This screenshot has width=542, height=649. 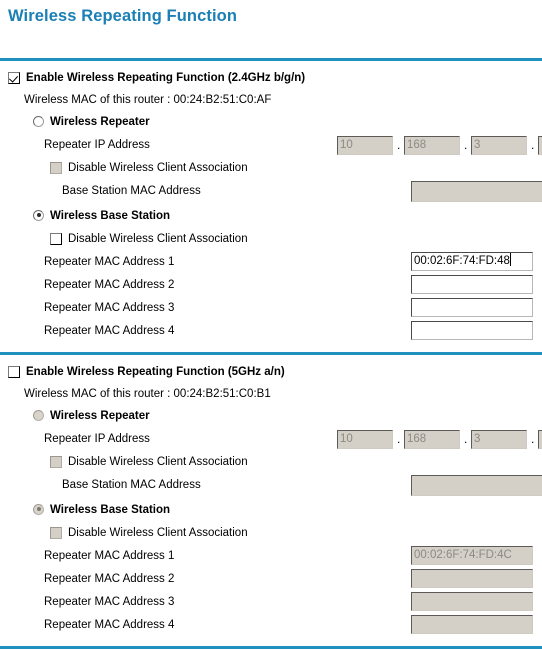 I want to click on repeater-mode-2-4ghz-row: Wireless Repeater, so click(x=271, y=122).